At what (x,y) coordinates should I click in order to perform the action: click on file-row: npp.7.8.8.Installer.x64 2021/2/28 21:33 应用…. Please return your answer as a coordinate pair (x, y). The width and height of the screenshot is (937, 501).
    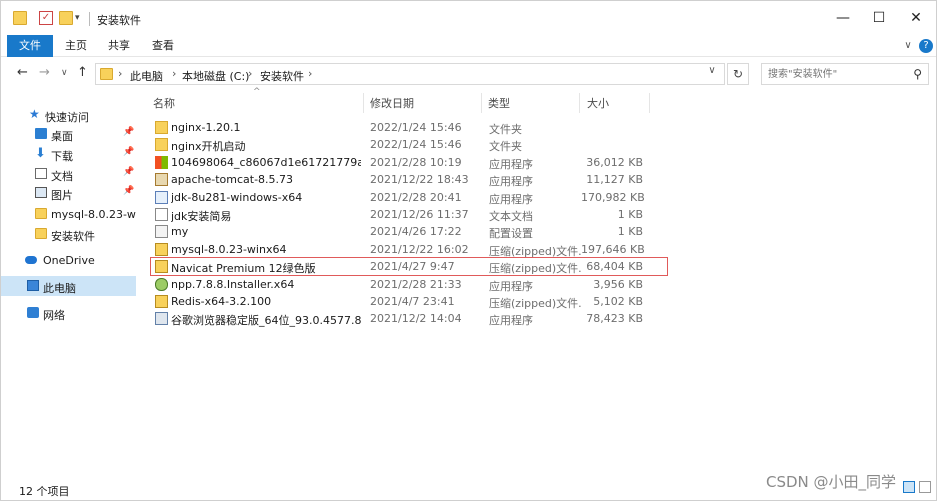
    Looking at the image, I should click on (409, 284).